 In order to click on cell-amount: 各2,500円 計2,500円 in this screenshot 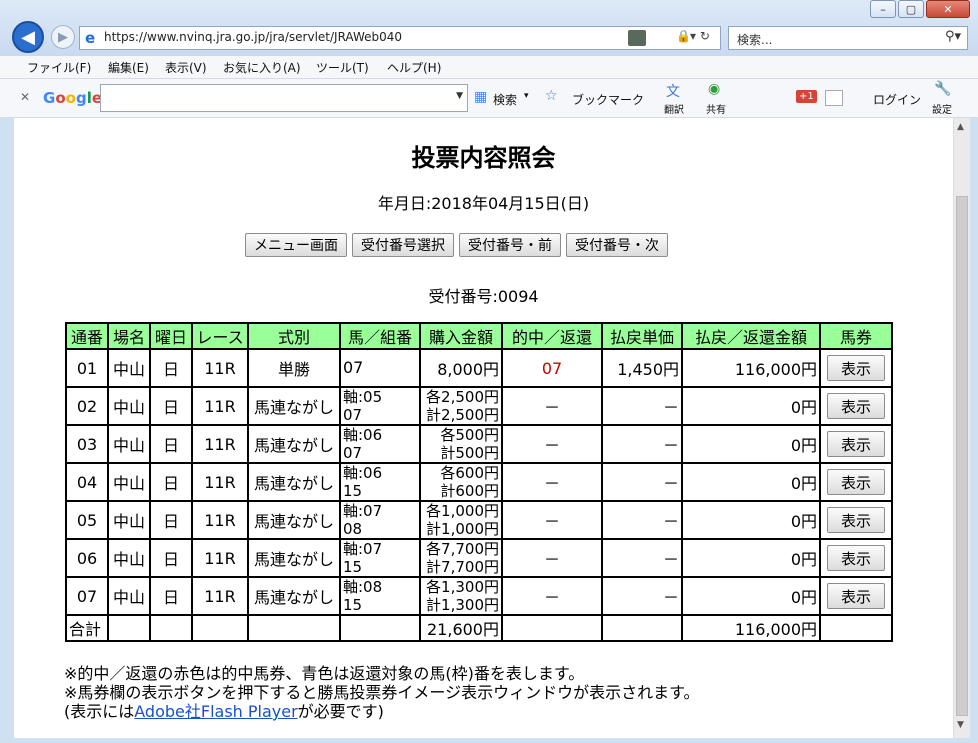, I will do `click(461, 406)`.